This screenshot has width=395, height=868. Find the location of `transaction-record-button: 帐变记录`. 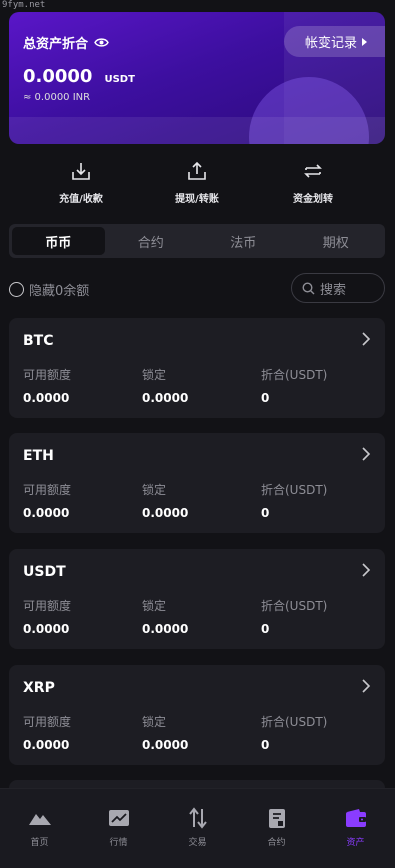

transaction-record-button: 帐变记录 is located at coordinates (334, 41).